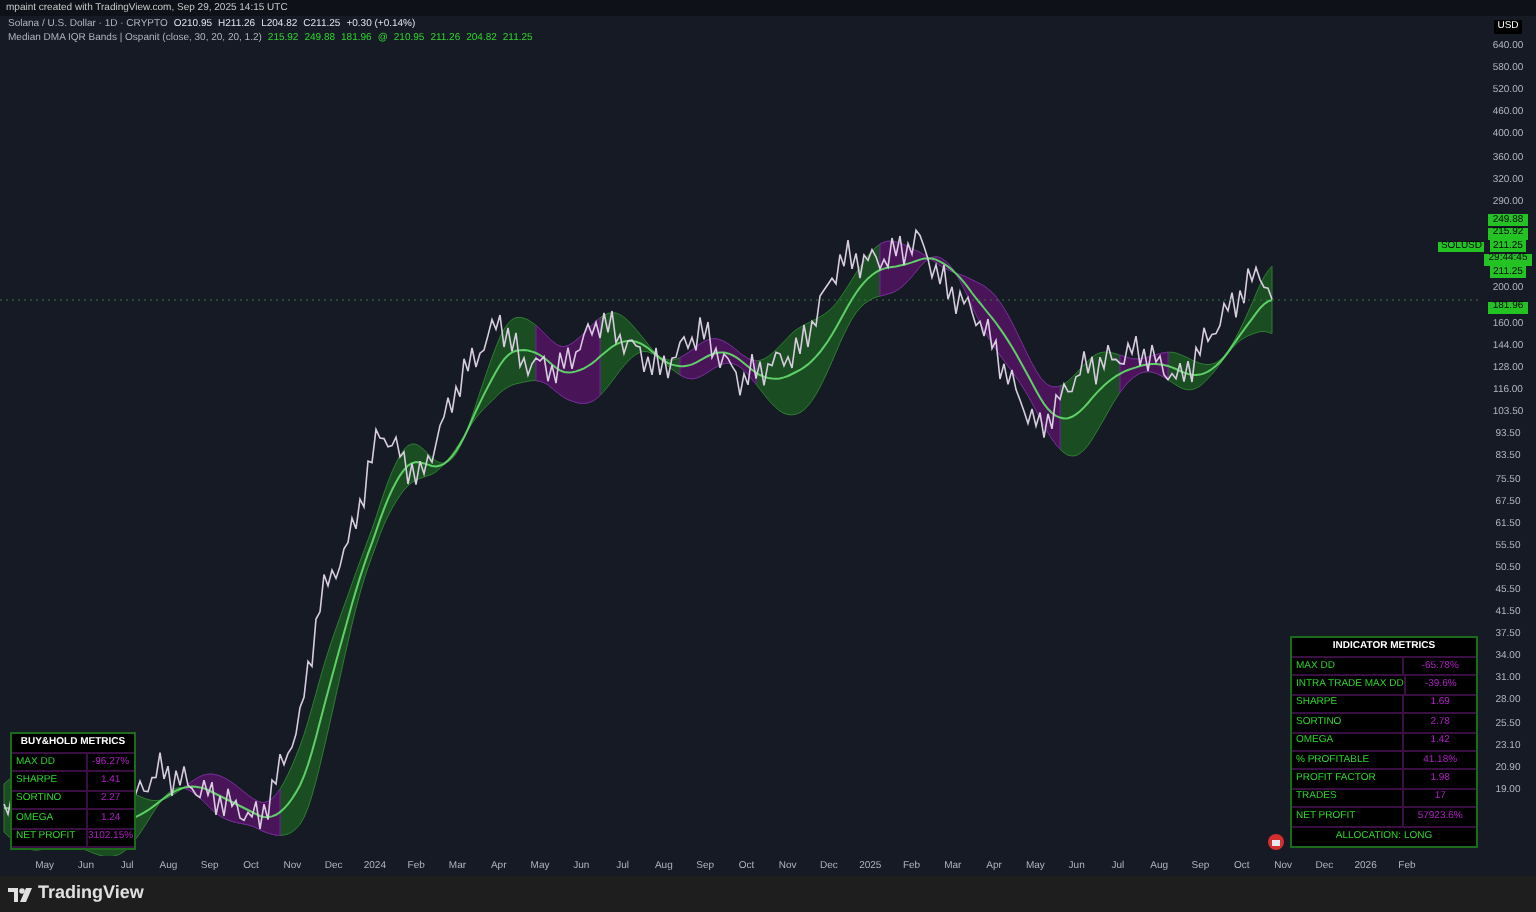 This screenshot has width=1536, height=912. I want to click on flag-marker-icon, so click(1276, 842).